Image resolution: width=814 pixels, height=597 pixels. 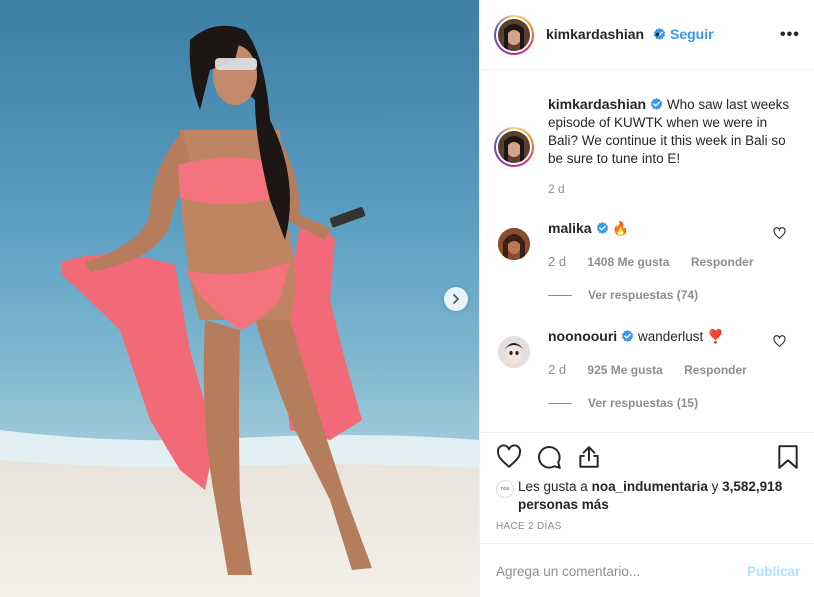 What do you see at coordinates (715, 486) in the screenshot?
I see `likes-connector: y` at bounding box center [715, 486].